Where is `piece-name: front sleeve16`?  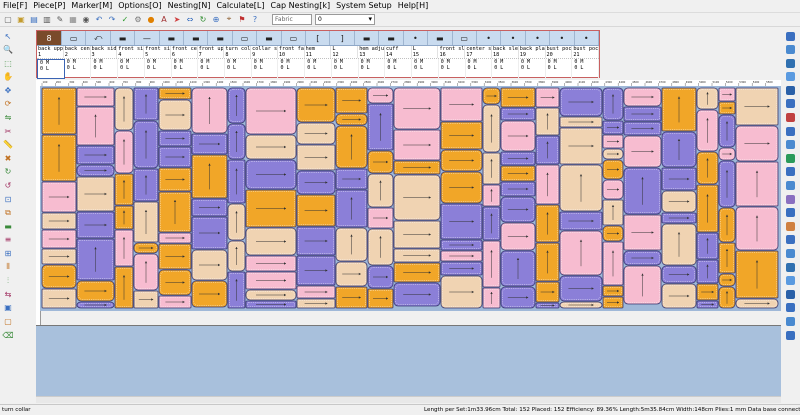
piece-name: front sleeve16 is located at coordinates (452, 52).